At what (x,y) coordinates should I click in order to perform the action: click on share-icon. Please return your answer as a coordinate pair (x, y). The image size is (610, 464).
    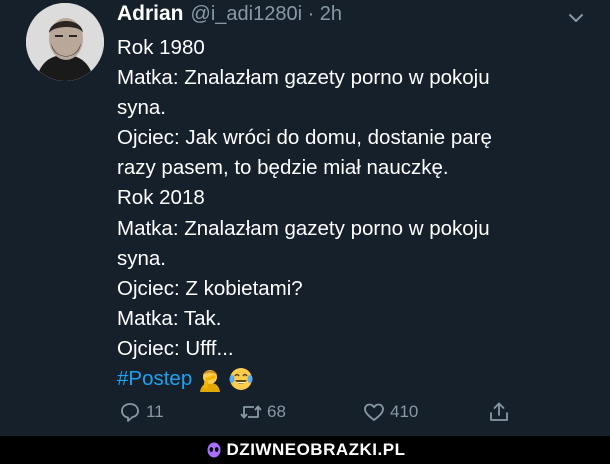
    Looking at the image, I should click on (499, 411).